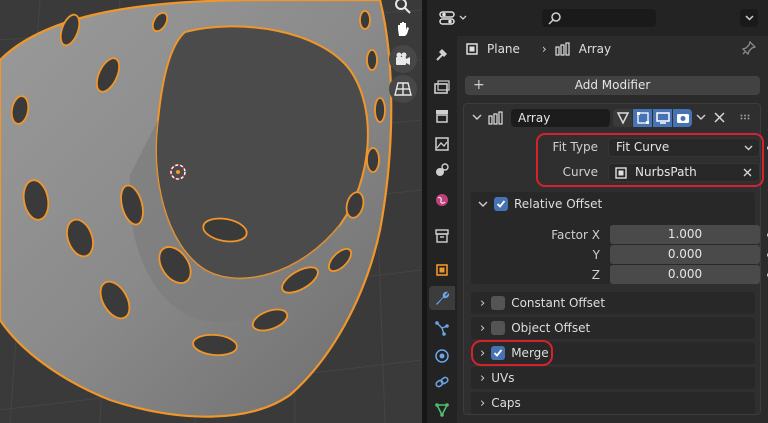 This screenshot has width=768, height=423. I want to click on object-offset-label: Object Offset, so click(551, 328).